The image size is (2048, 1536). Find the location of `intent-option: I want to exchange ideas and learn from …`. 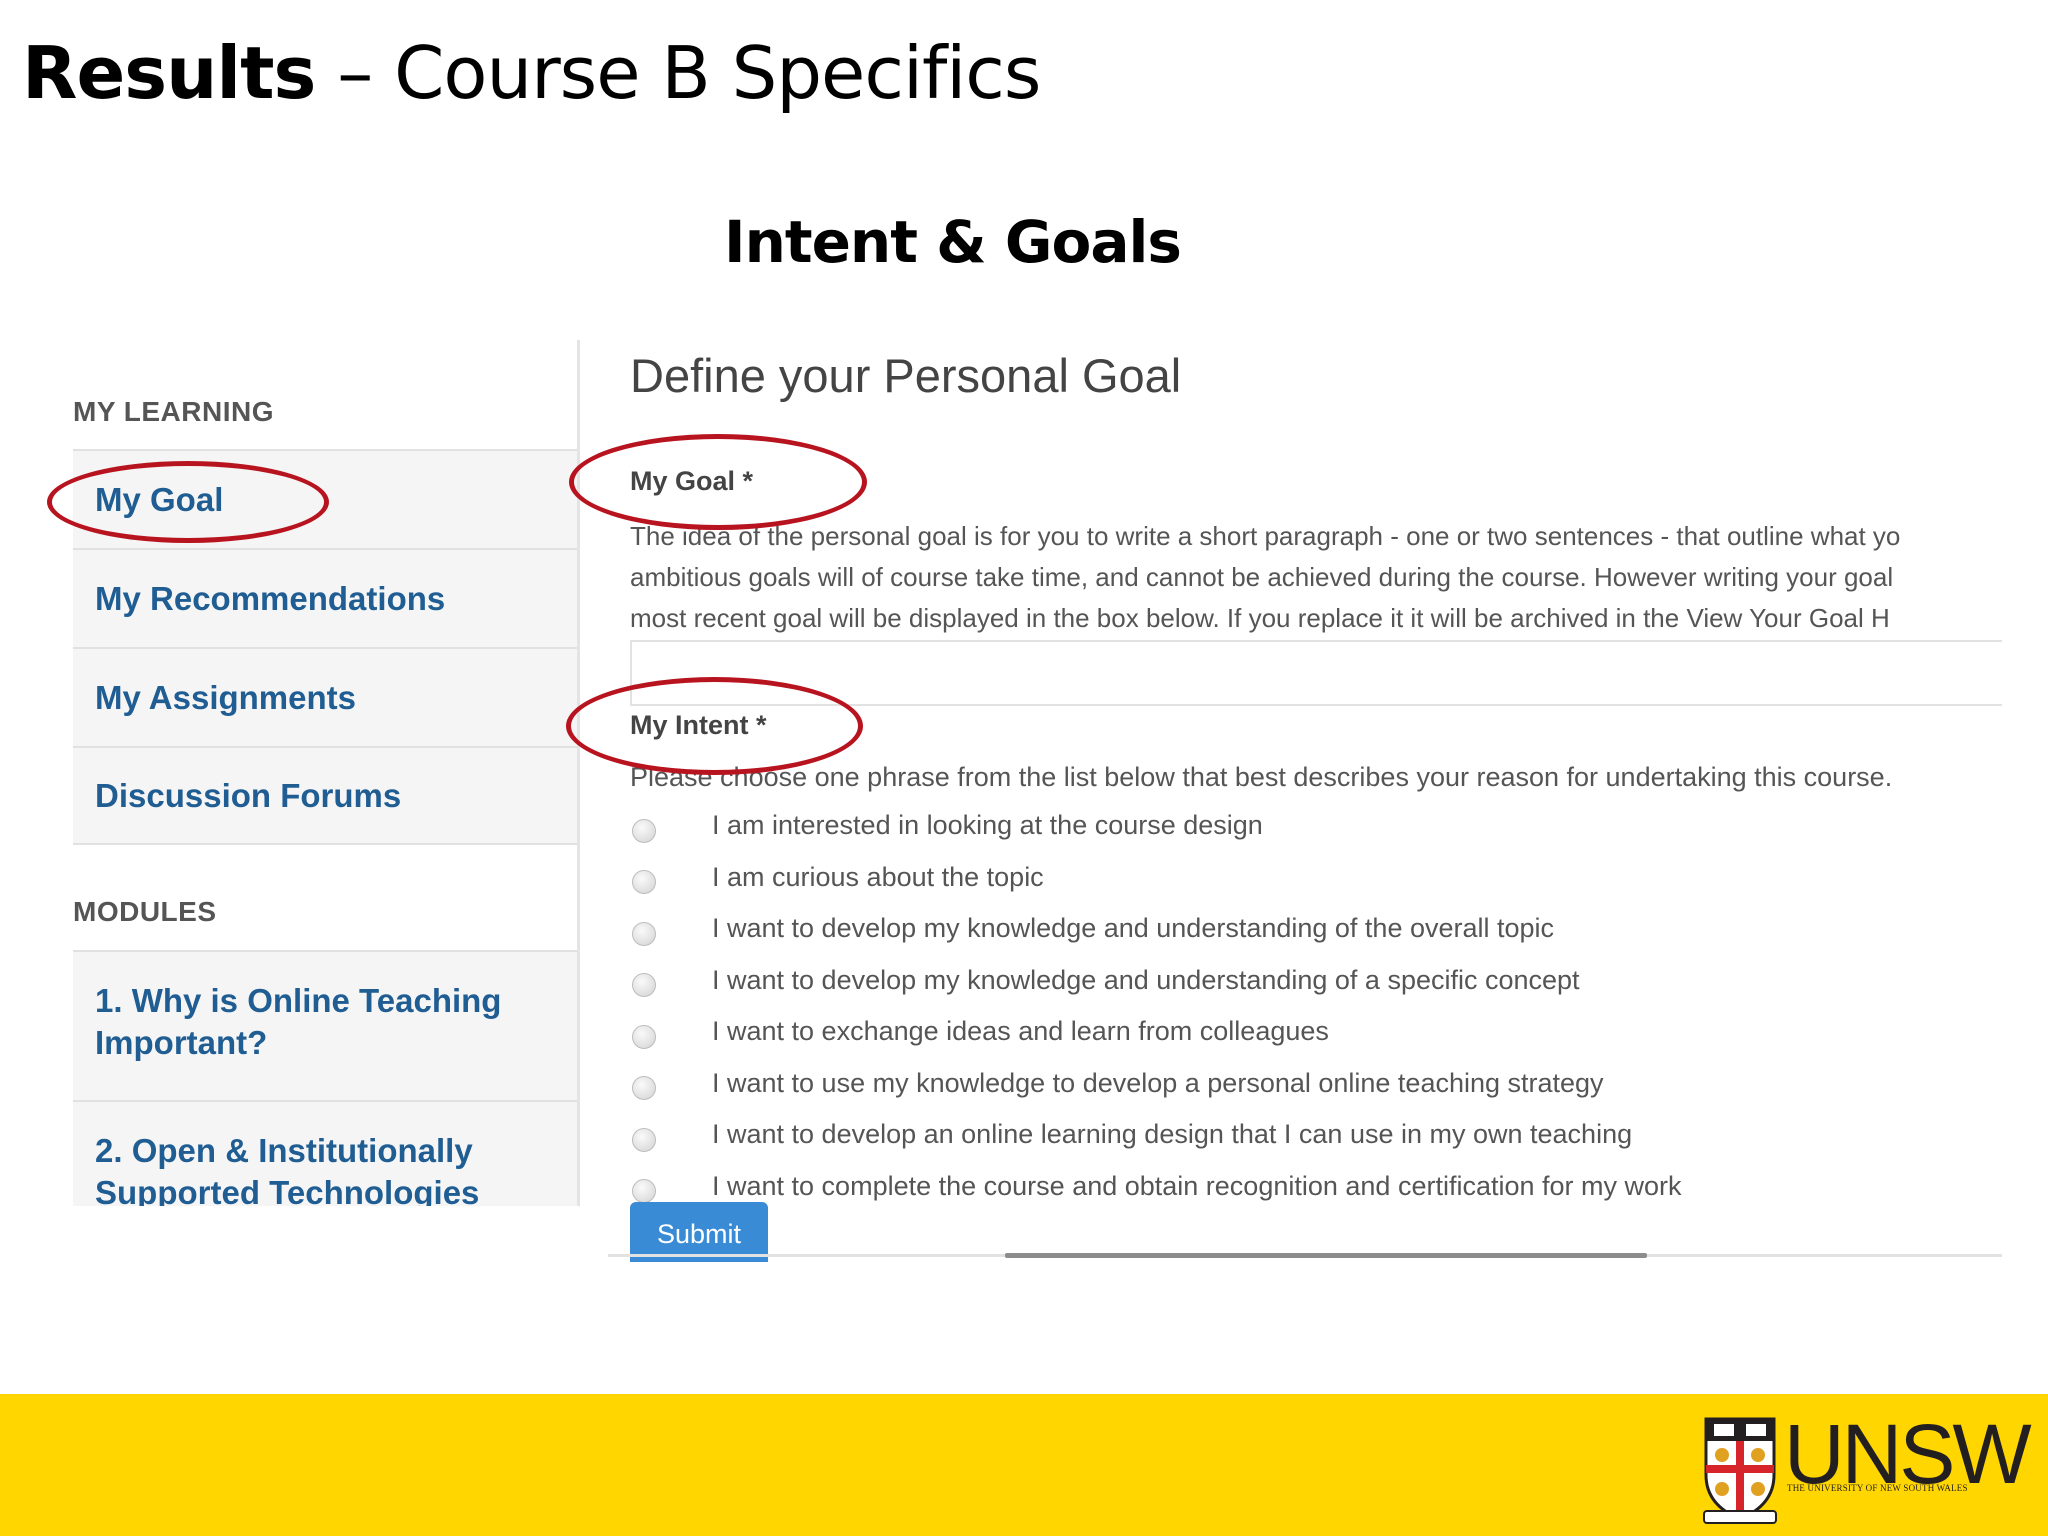

intent-option: I want to exchange ideas and learn from … is located at coordinates (1316, 1032).